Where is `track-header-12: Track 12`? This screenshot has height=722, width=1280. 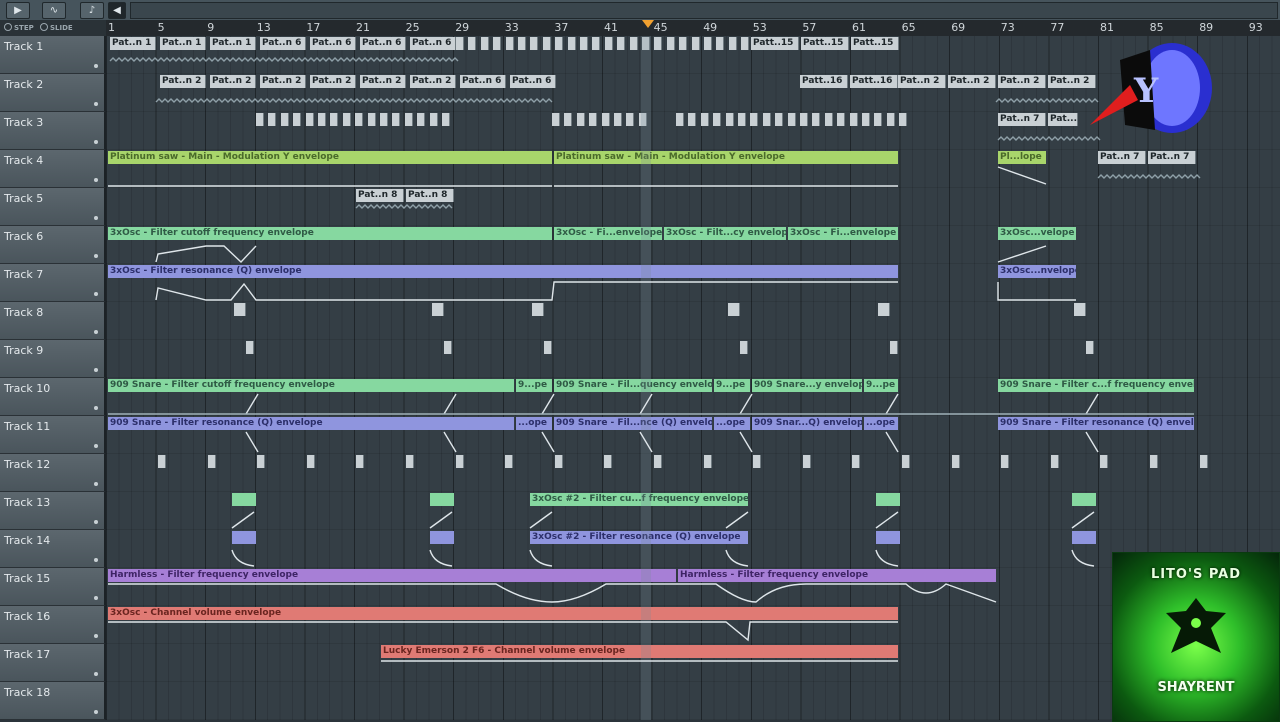
track-header-12: Track 12 is located at coordinates (53, 473).